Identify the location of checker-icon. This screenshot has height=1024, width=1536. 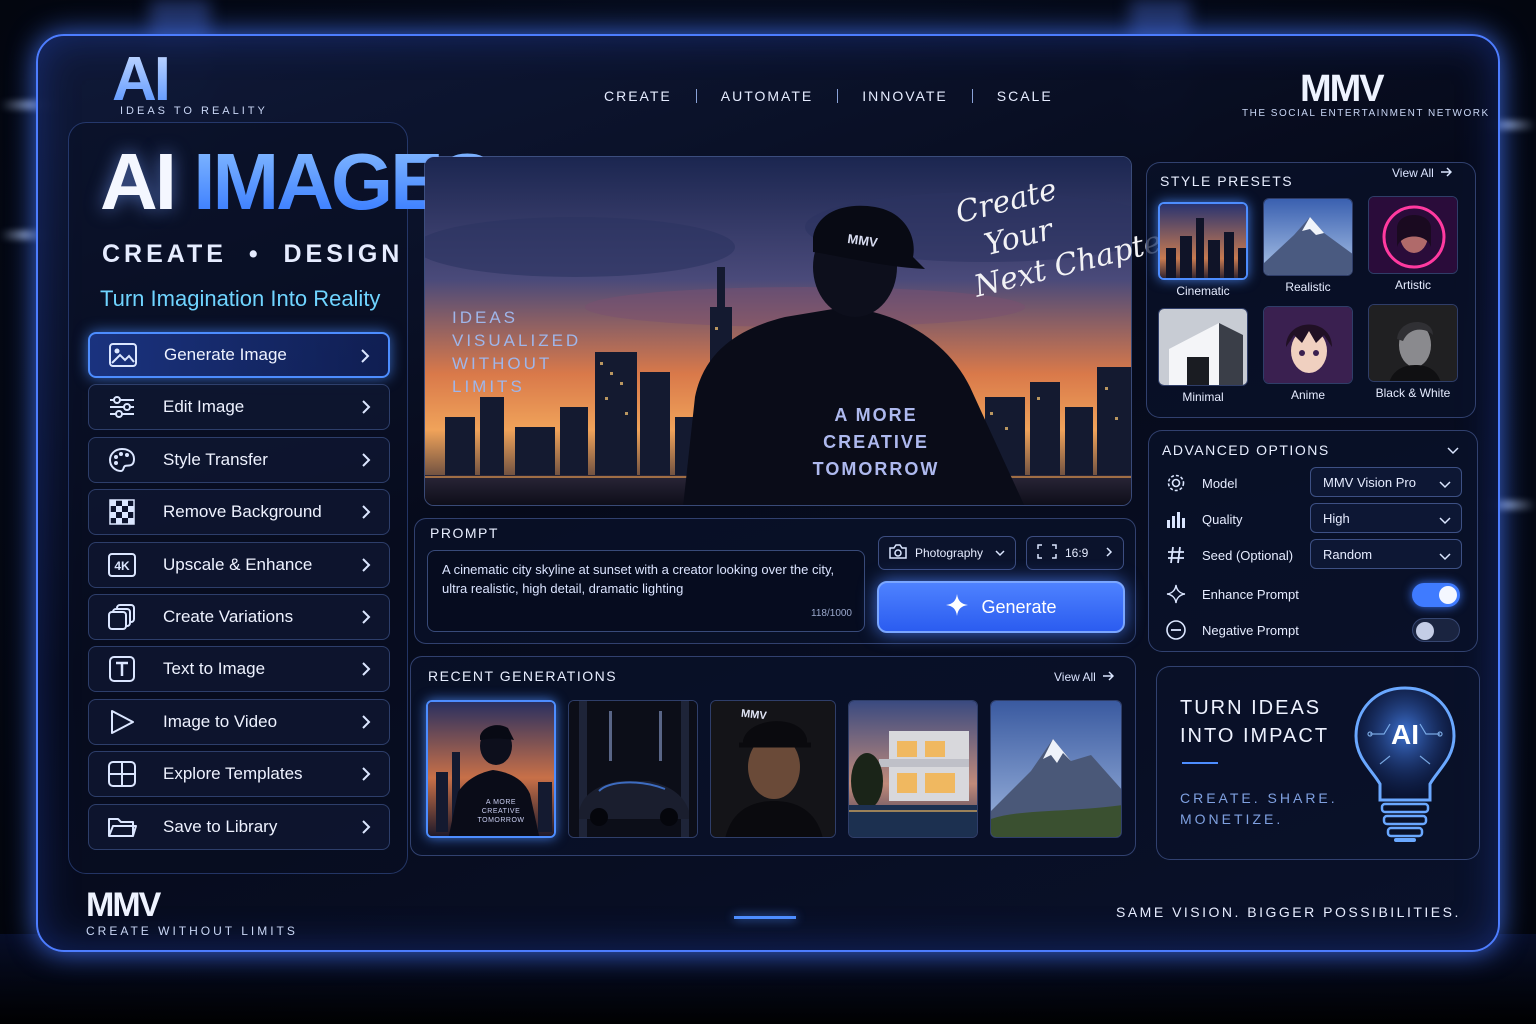
(122, 512).